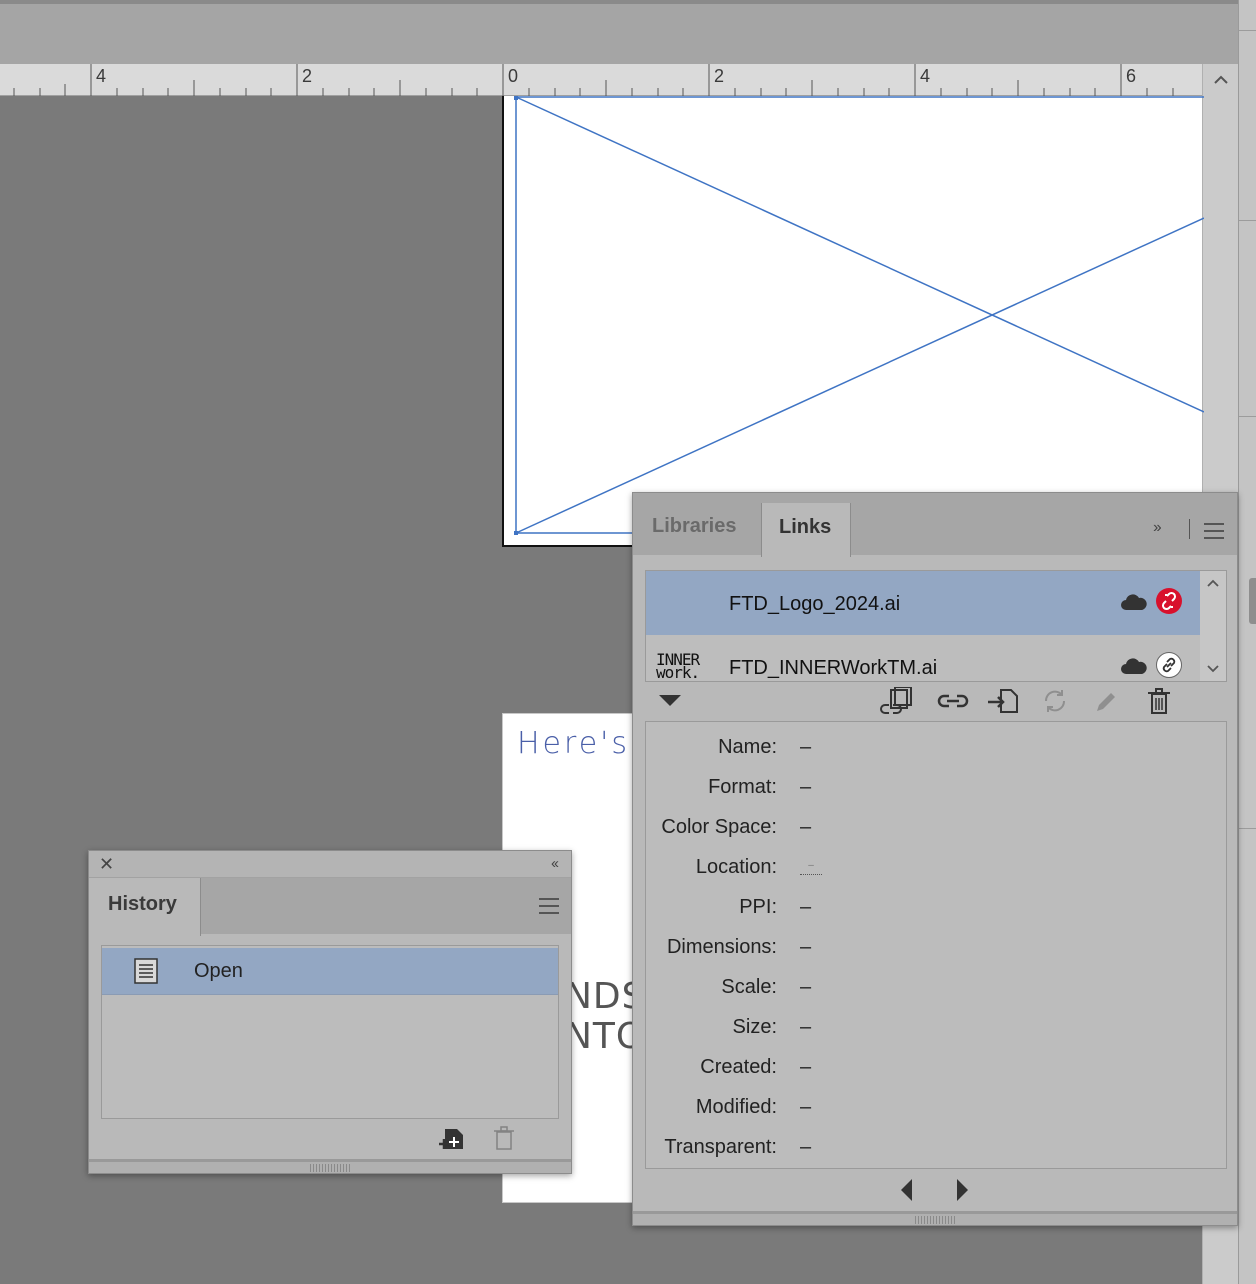 The image size is (1256, 1284). What do you see at coordinates (721, 947) in the screenshot?
I see `info-label-dimensions: Dimensions:` at bounding box center [721, 947].